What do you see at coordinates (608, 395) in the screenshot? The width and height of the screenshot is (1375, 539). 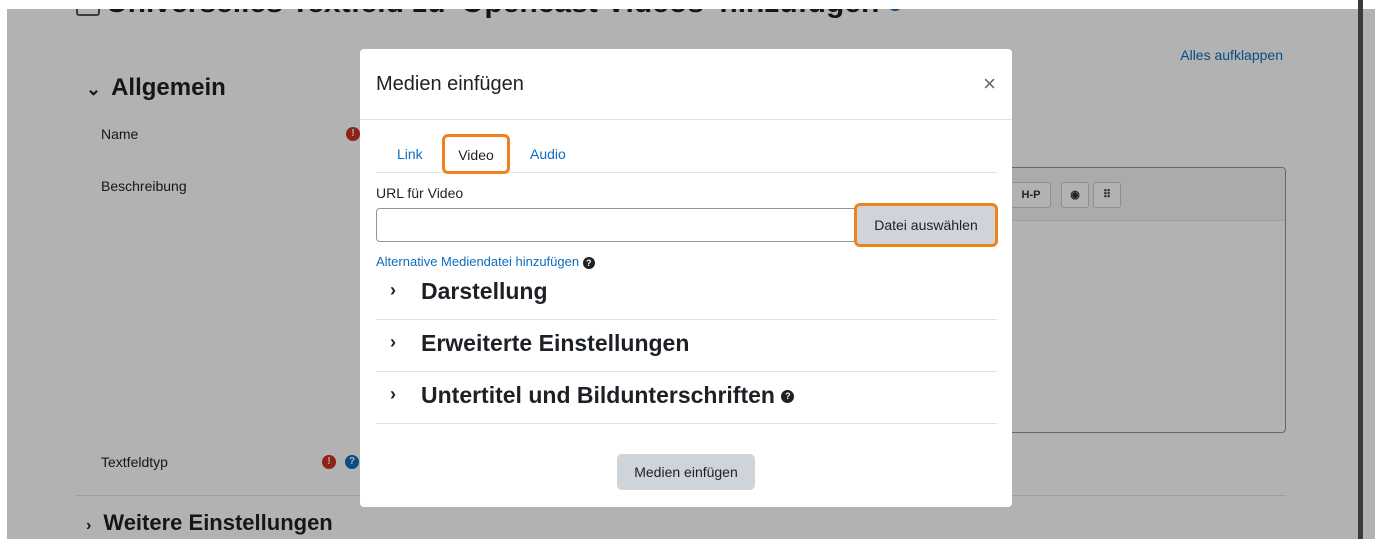 I see `section-subtitles-label: Untertitel und Bildunterschriften ?` at bounding box center [608, 395].